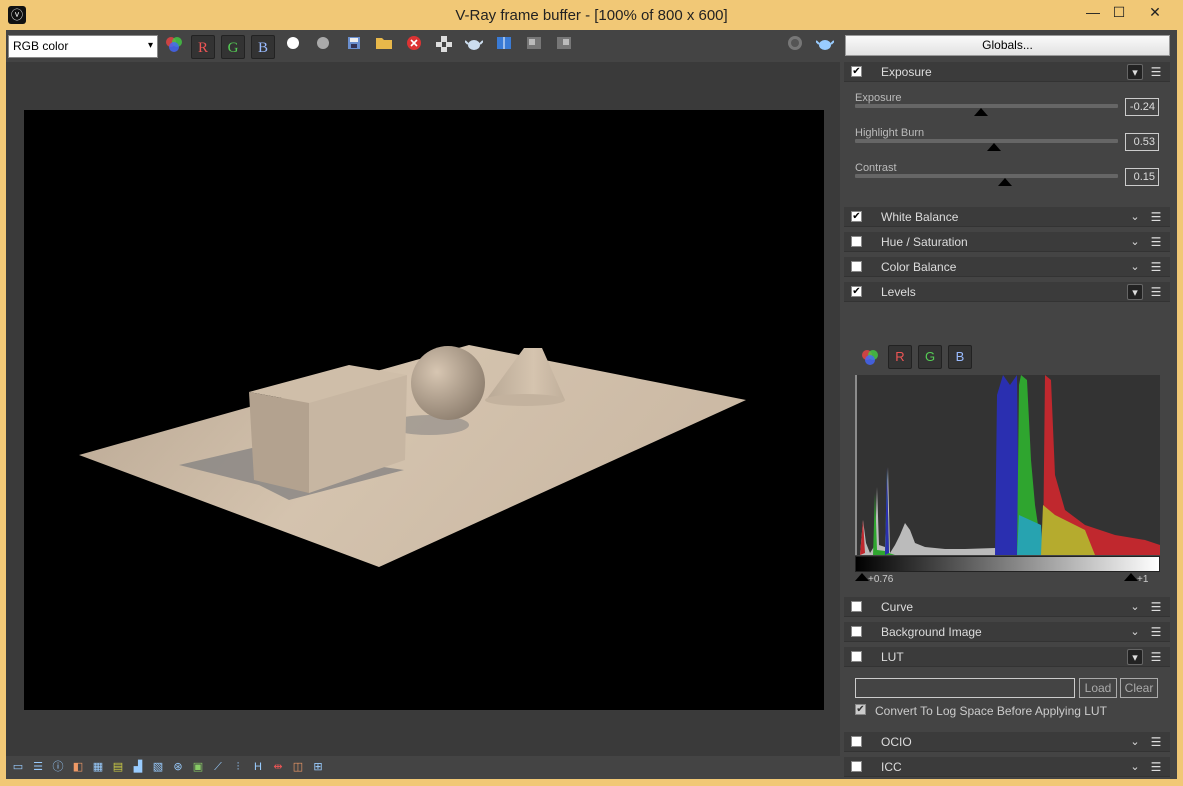 The image size is (1183, 786). What do you see at coordinates (318, 767) in the screenshot?
I see `grid-icon: ⊞` at bounding box center [318, 767].